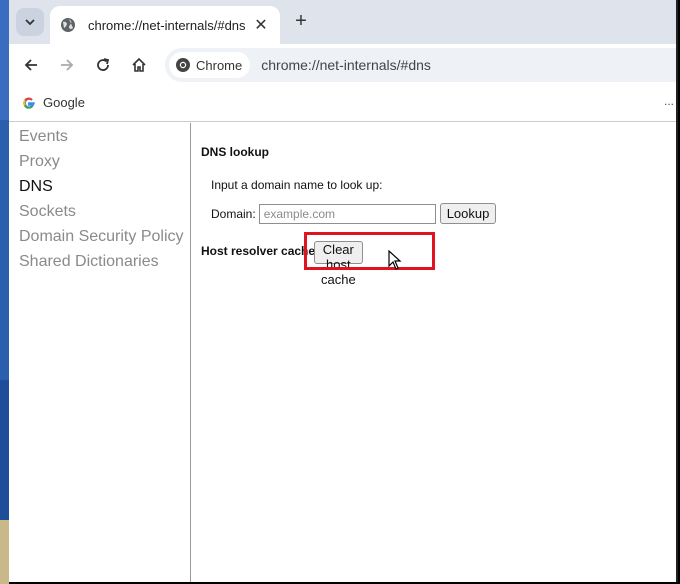 This screenshot has width=680, height=584. I want to click on chrome-icon, so click(183, 65).